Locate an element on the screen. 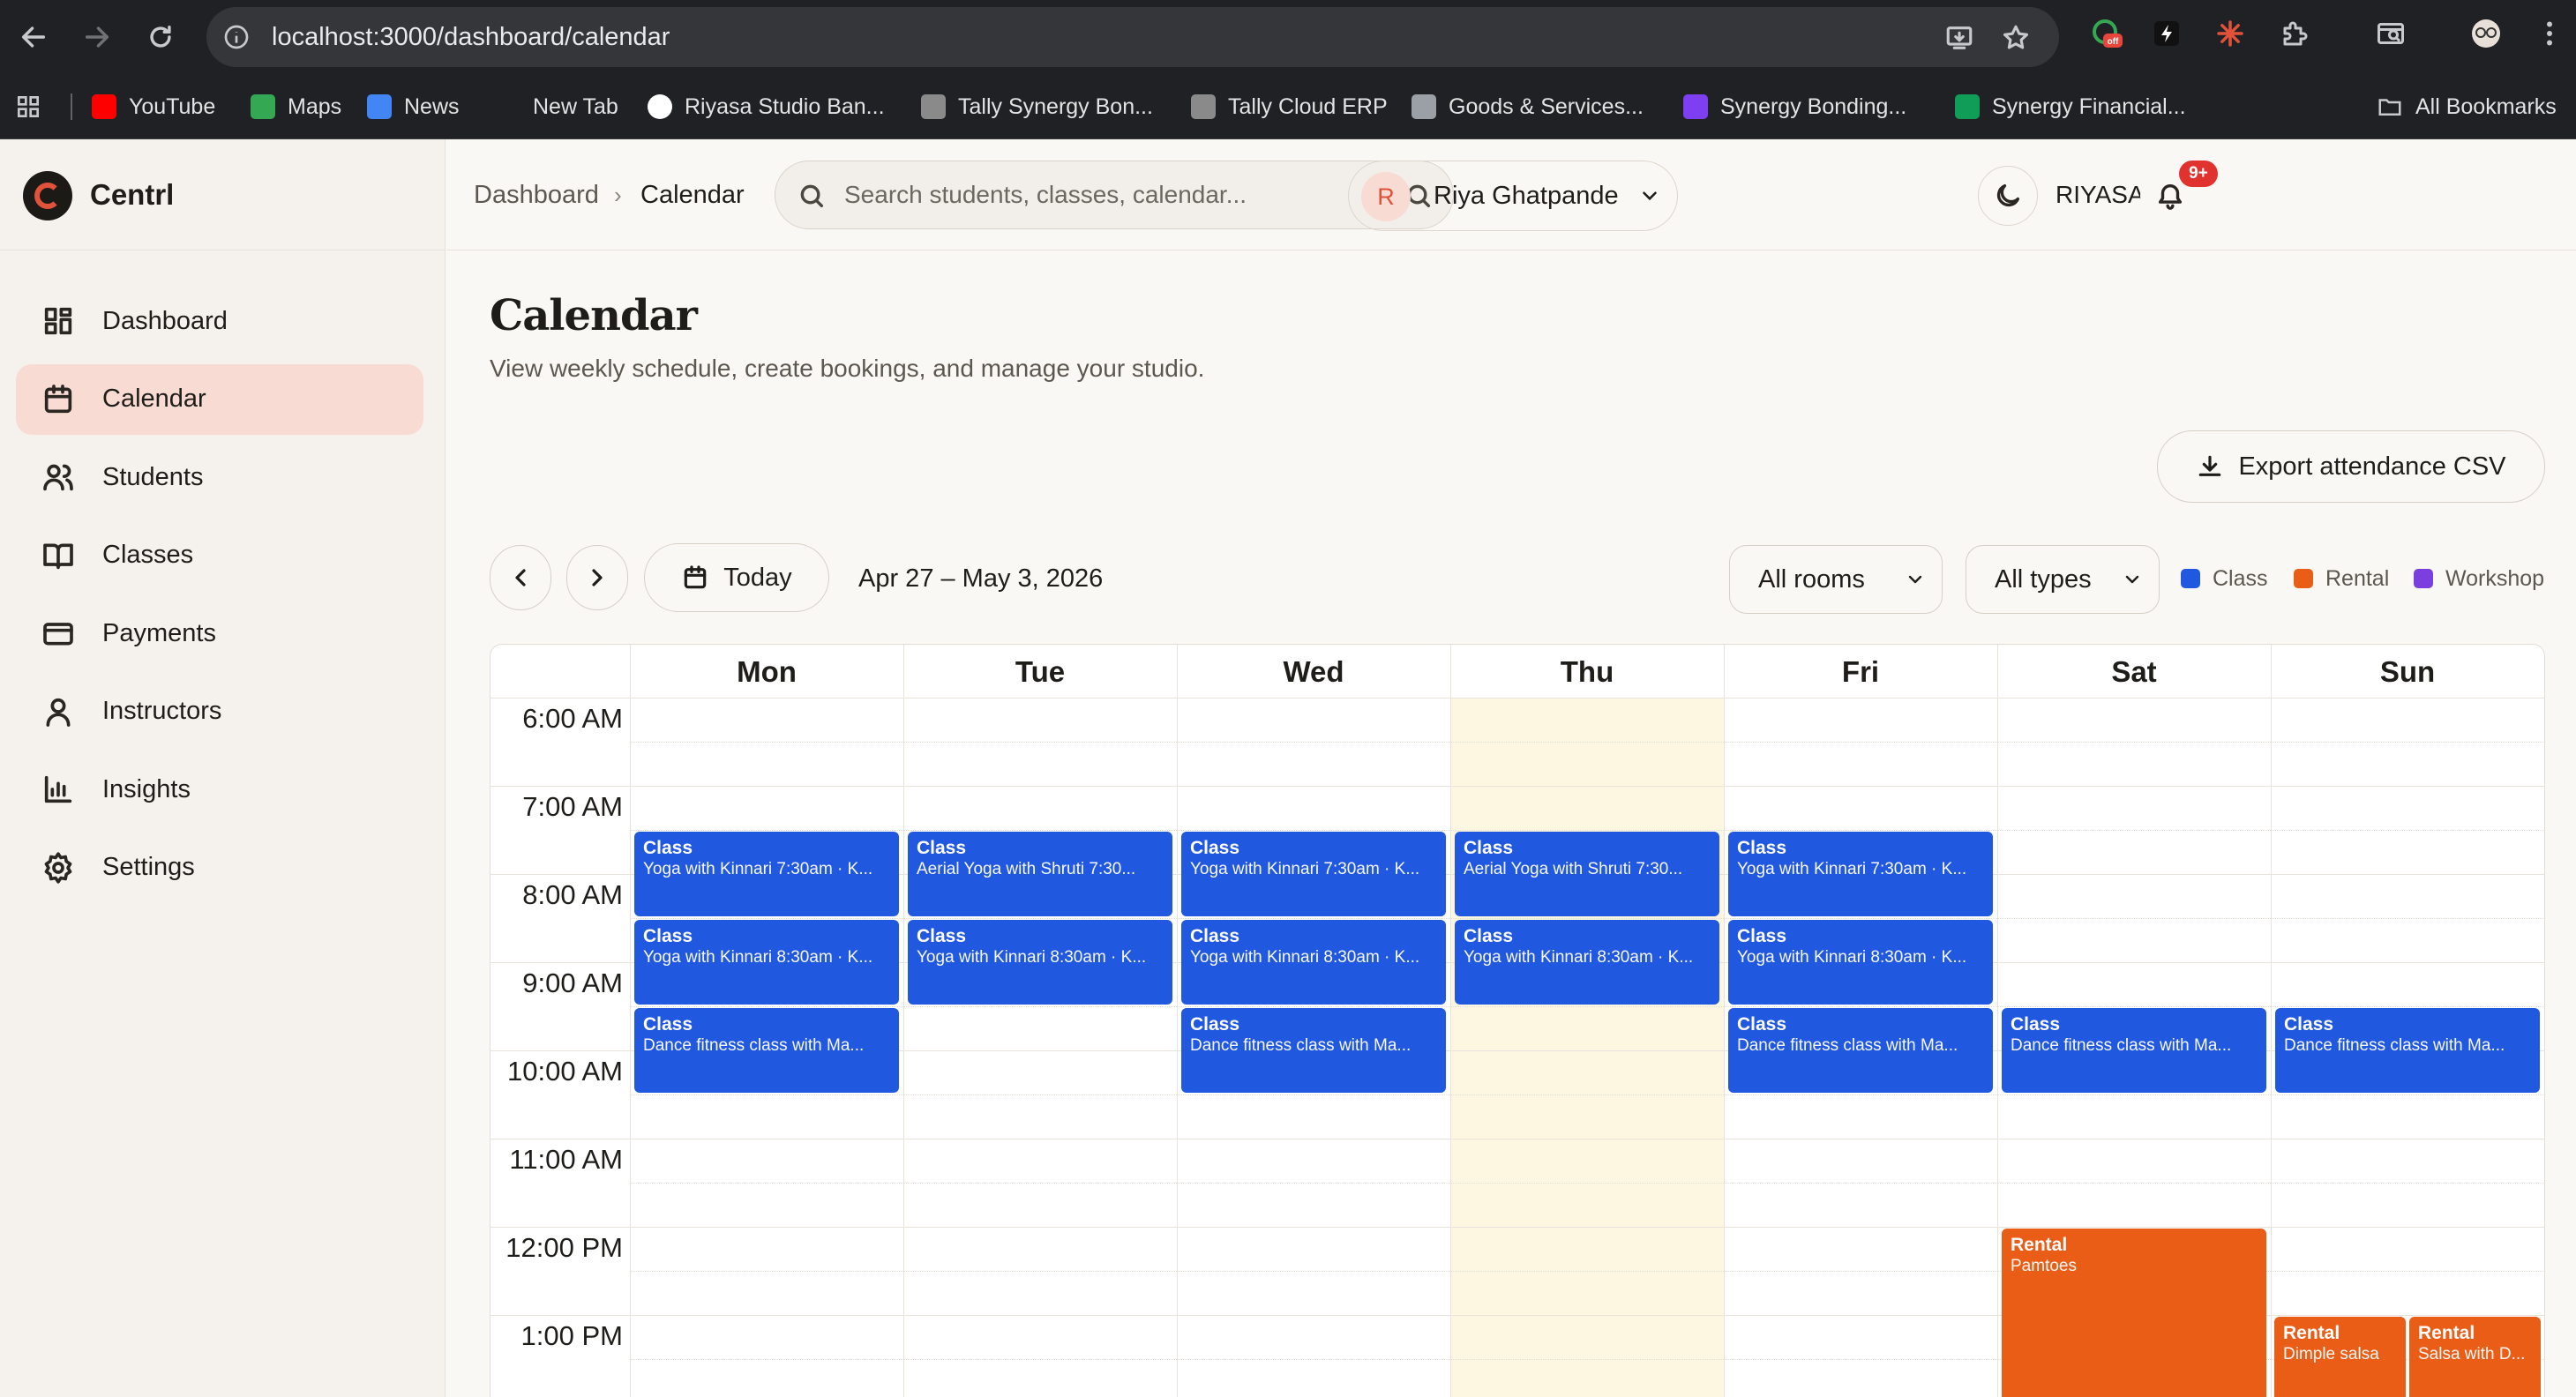 The width and height of the screenshot is (2576, 1397). sidebar-item-students: Students is located at coordinates (220, 477).